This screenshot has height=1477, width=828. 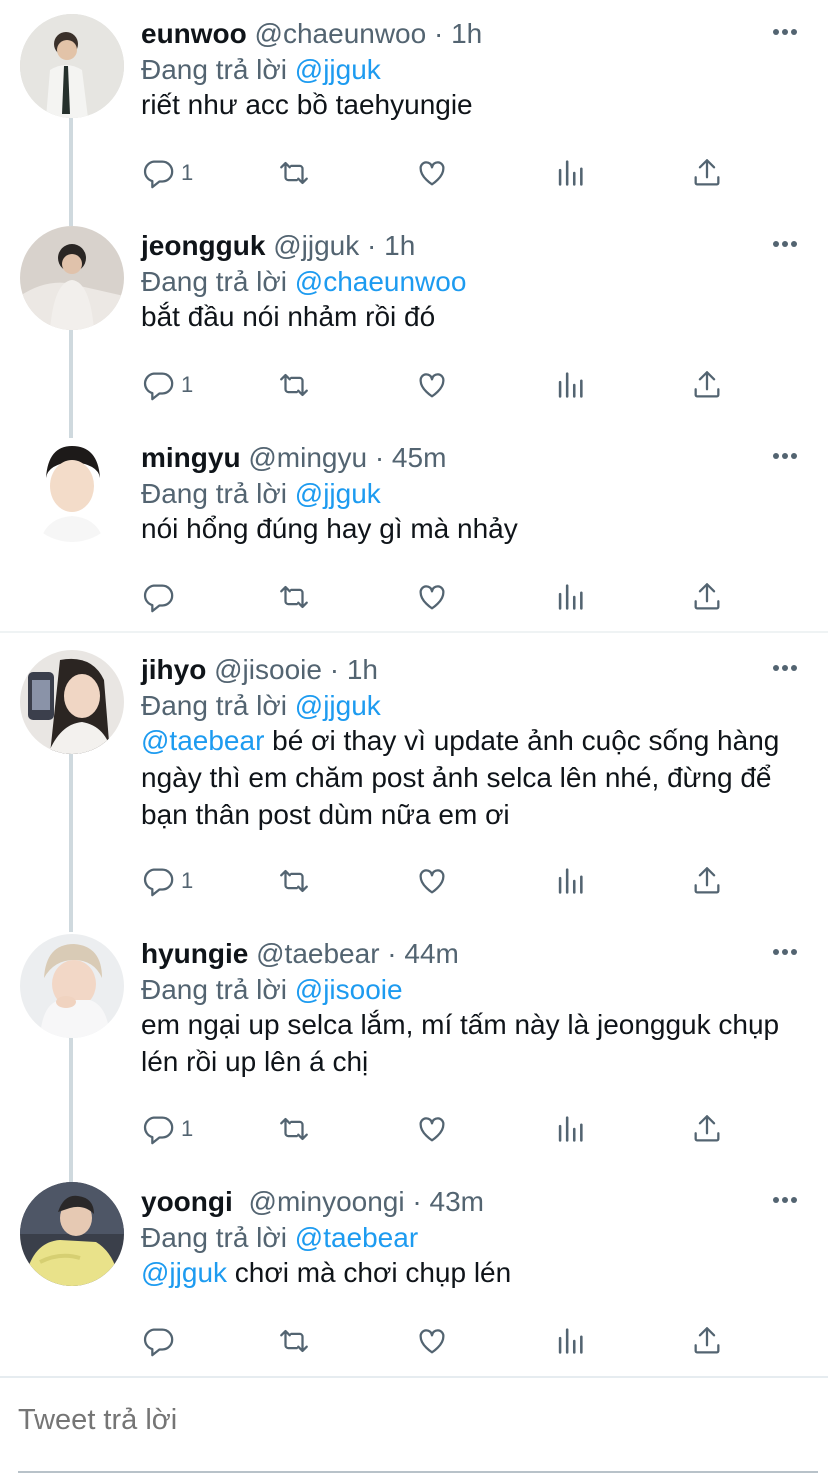 I want to click on reply-count: 1, so click(x=187, y=1128).